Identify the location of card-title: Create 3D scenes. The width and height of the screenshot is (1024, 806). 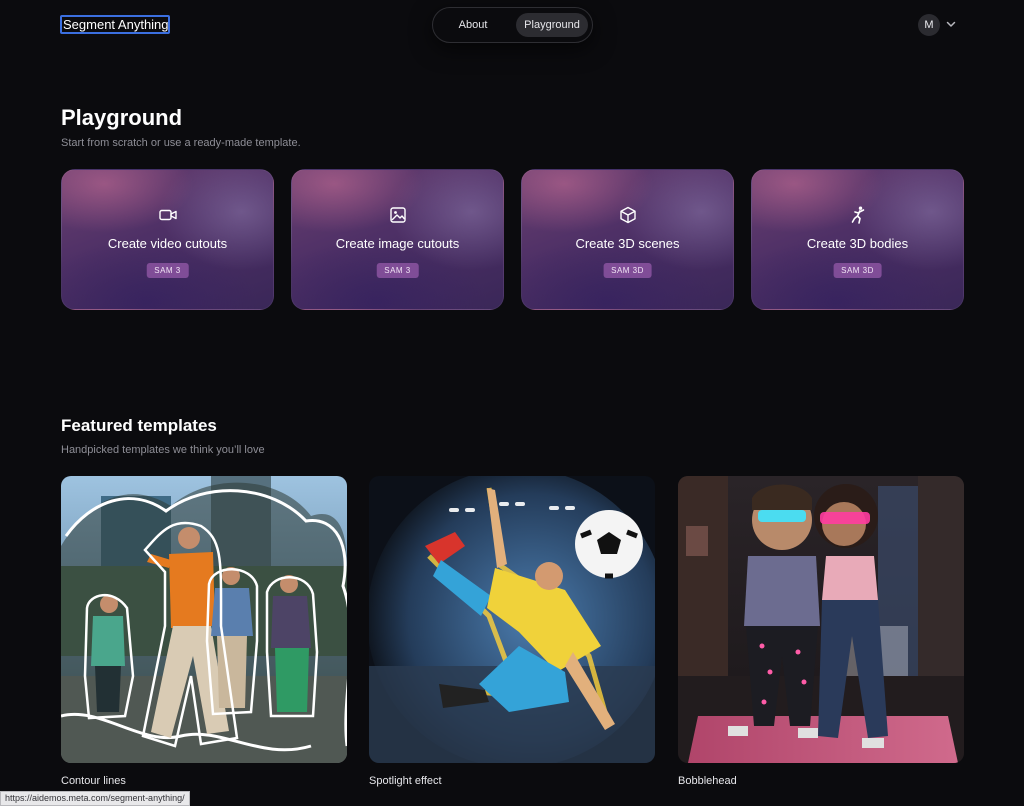
(627, 243).